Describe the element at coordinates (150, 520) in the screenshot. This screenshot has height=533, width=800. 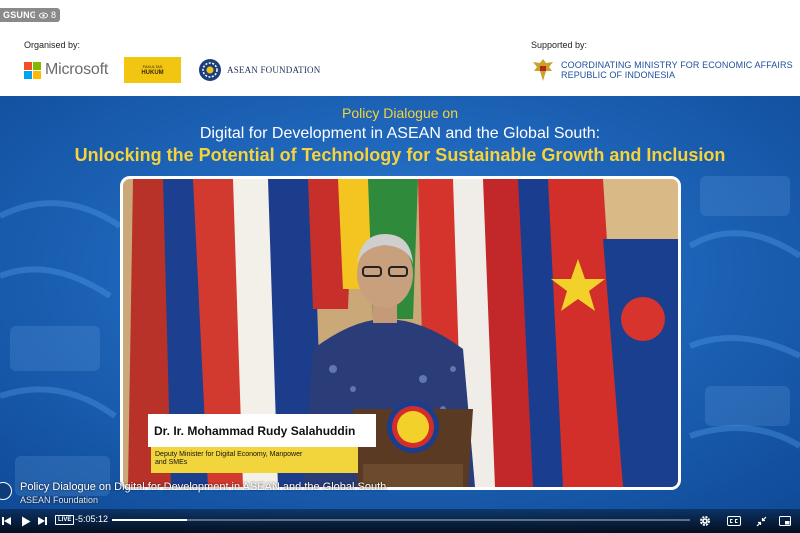
I see `progress-bar-fill` at that location.